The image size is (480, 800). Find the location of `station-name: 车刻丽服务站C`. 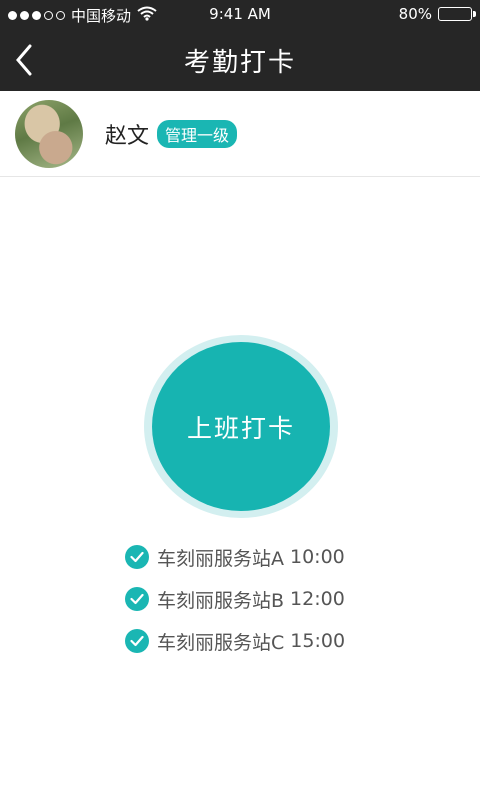

station-name: 车刻丽服务站C is located at coordinates (221, 642).